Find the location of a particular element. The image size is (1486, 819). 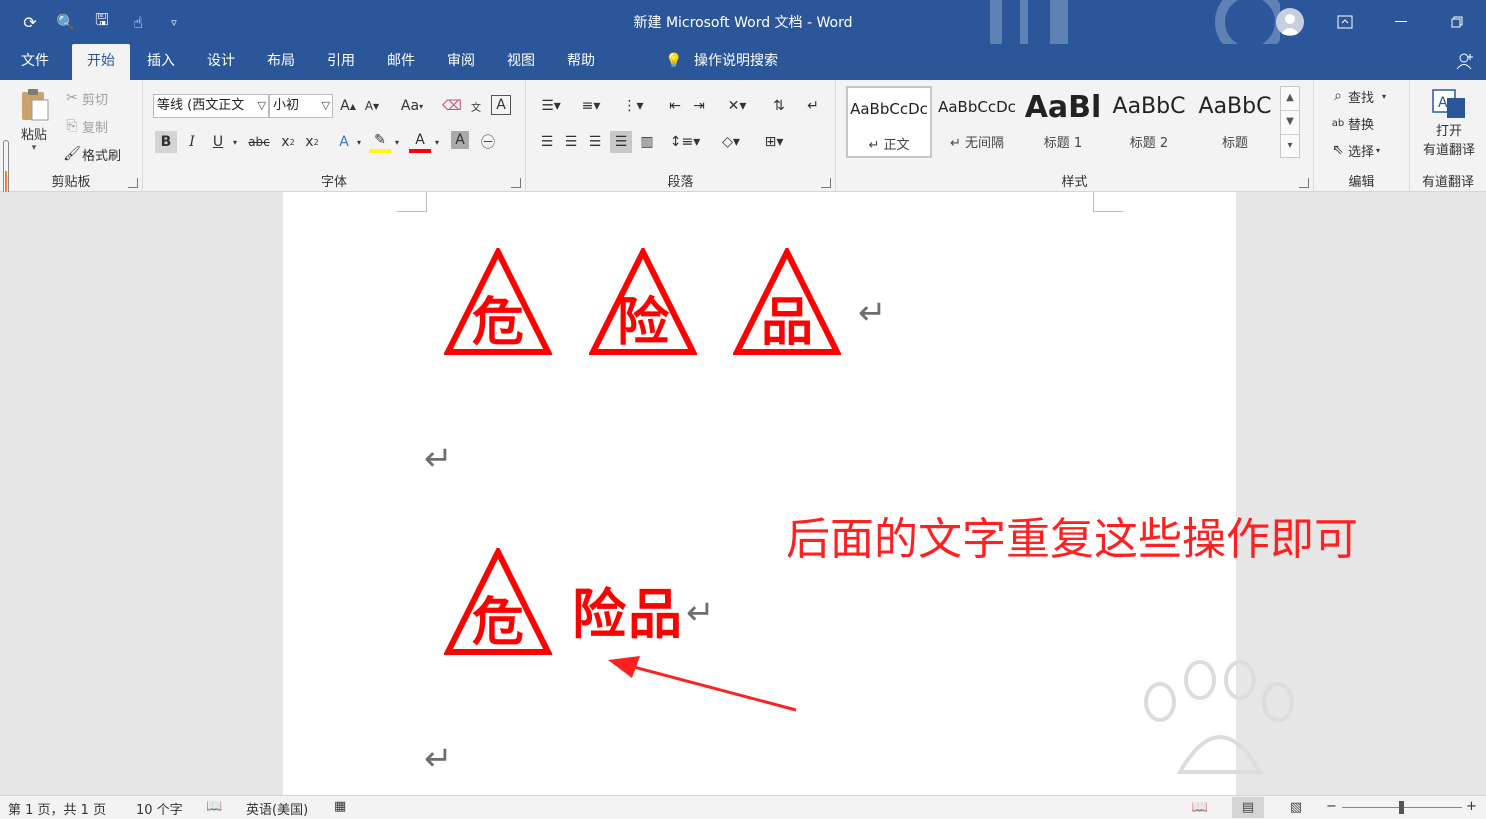

shading-icon: ◇▾ is located at coordinates (731, 142).